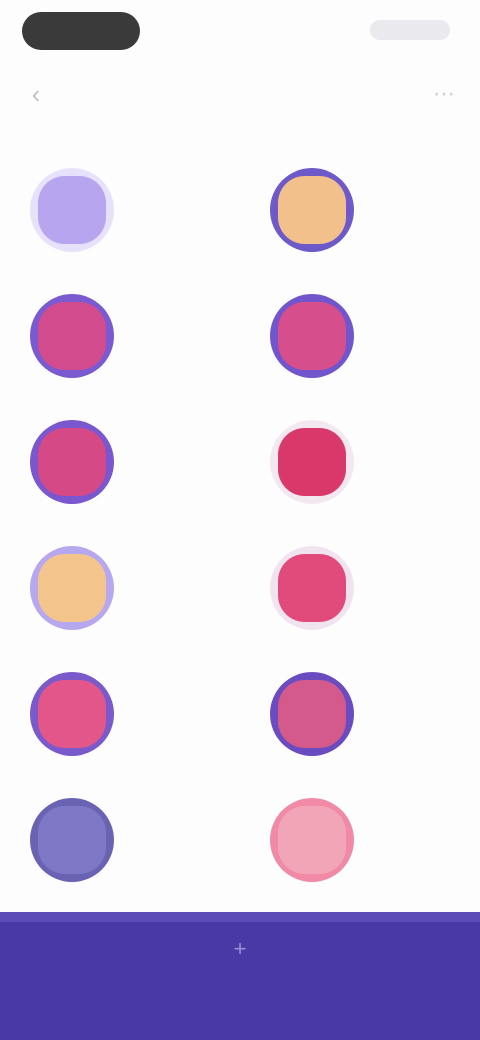 This screenshot has width=480, height=1040. What do you see at coordinates (240, 986) in the screenshot?
I see `bottom-bar-label` at bounding box center [240, 986].